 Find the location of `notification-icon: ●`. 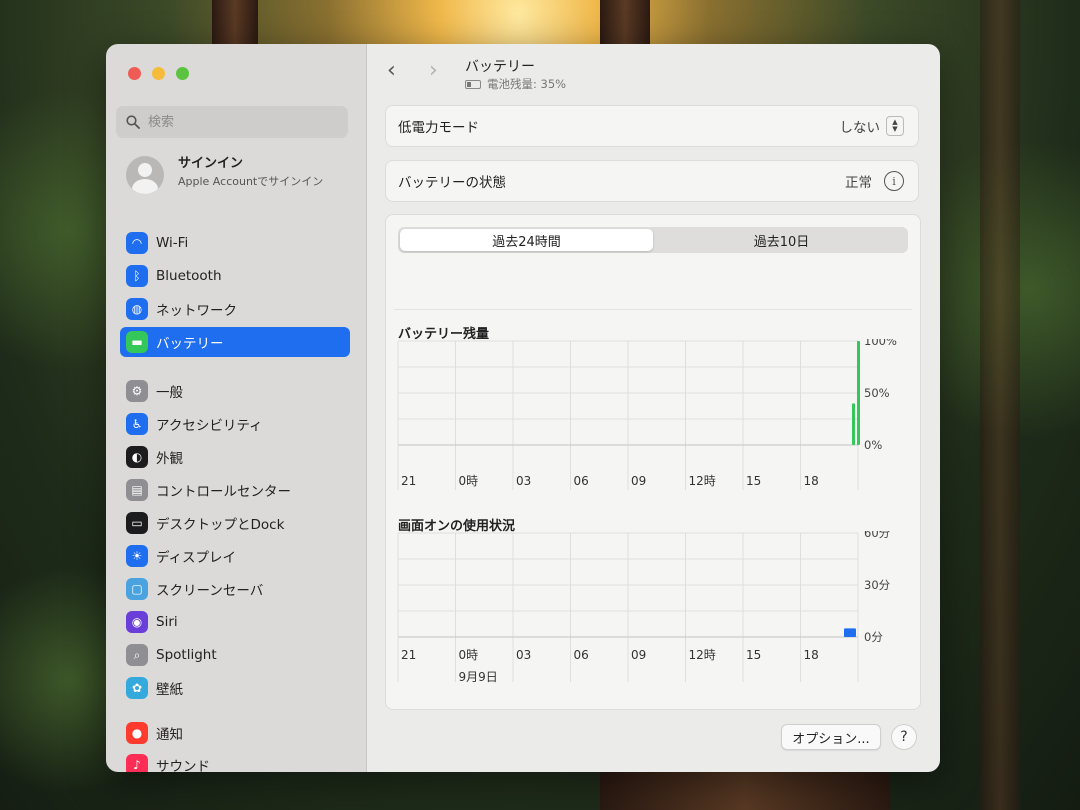

notification-icon: ● is located at coordinates (137, 733).